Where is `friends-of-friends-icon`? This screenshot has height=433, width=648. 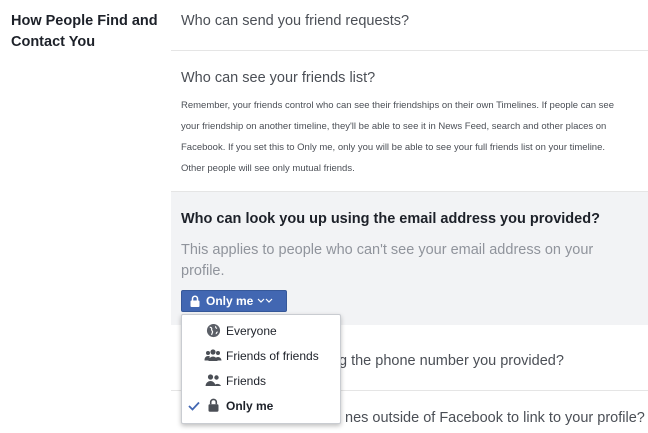 friends-of-friends-icon is located at coordinates (213, 355).